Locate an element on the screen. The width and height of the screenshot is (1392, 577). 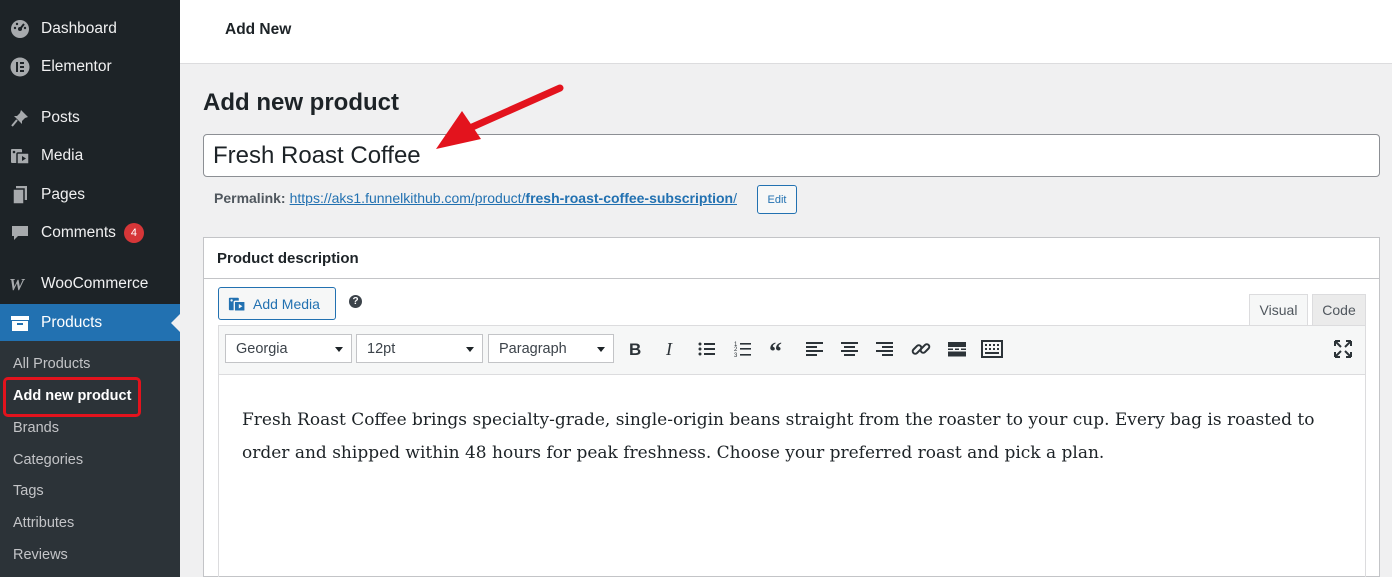
comments-count-badge: 4 is located at coordinates (133, 233).